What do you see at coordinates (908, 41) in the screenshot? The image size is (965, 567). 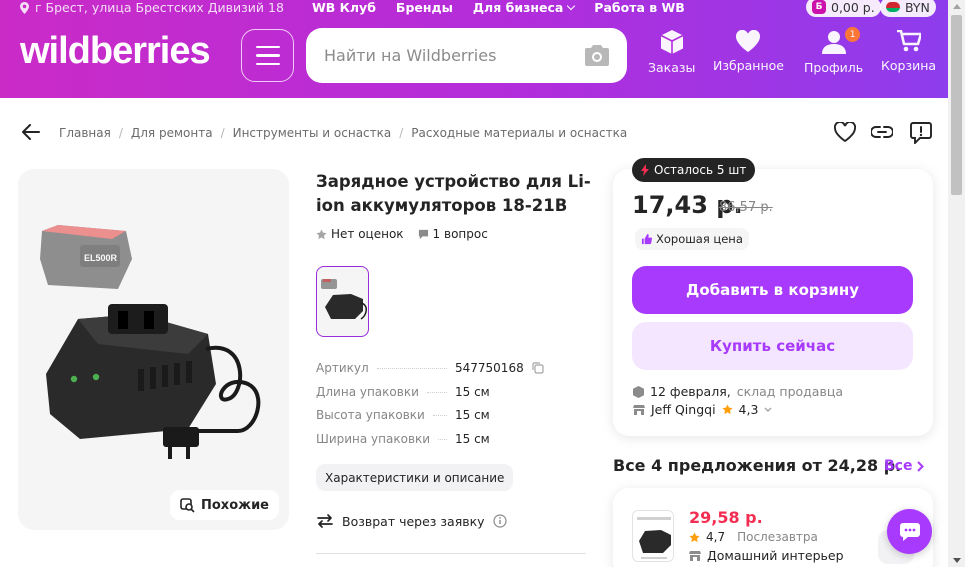 I see `cart-icon` at bounding box center [908, 41].